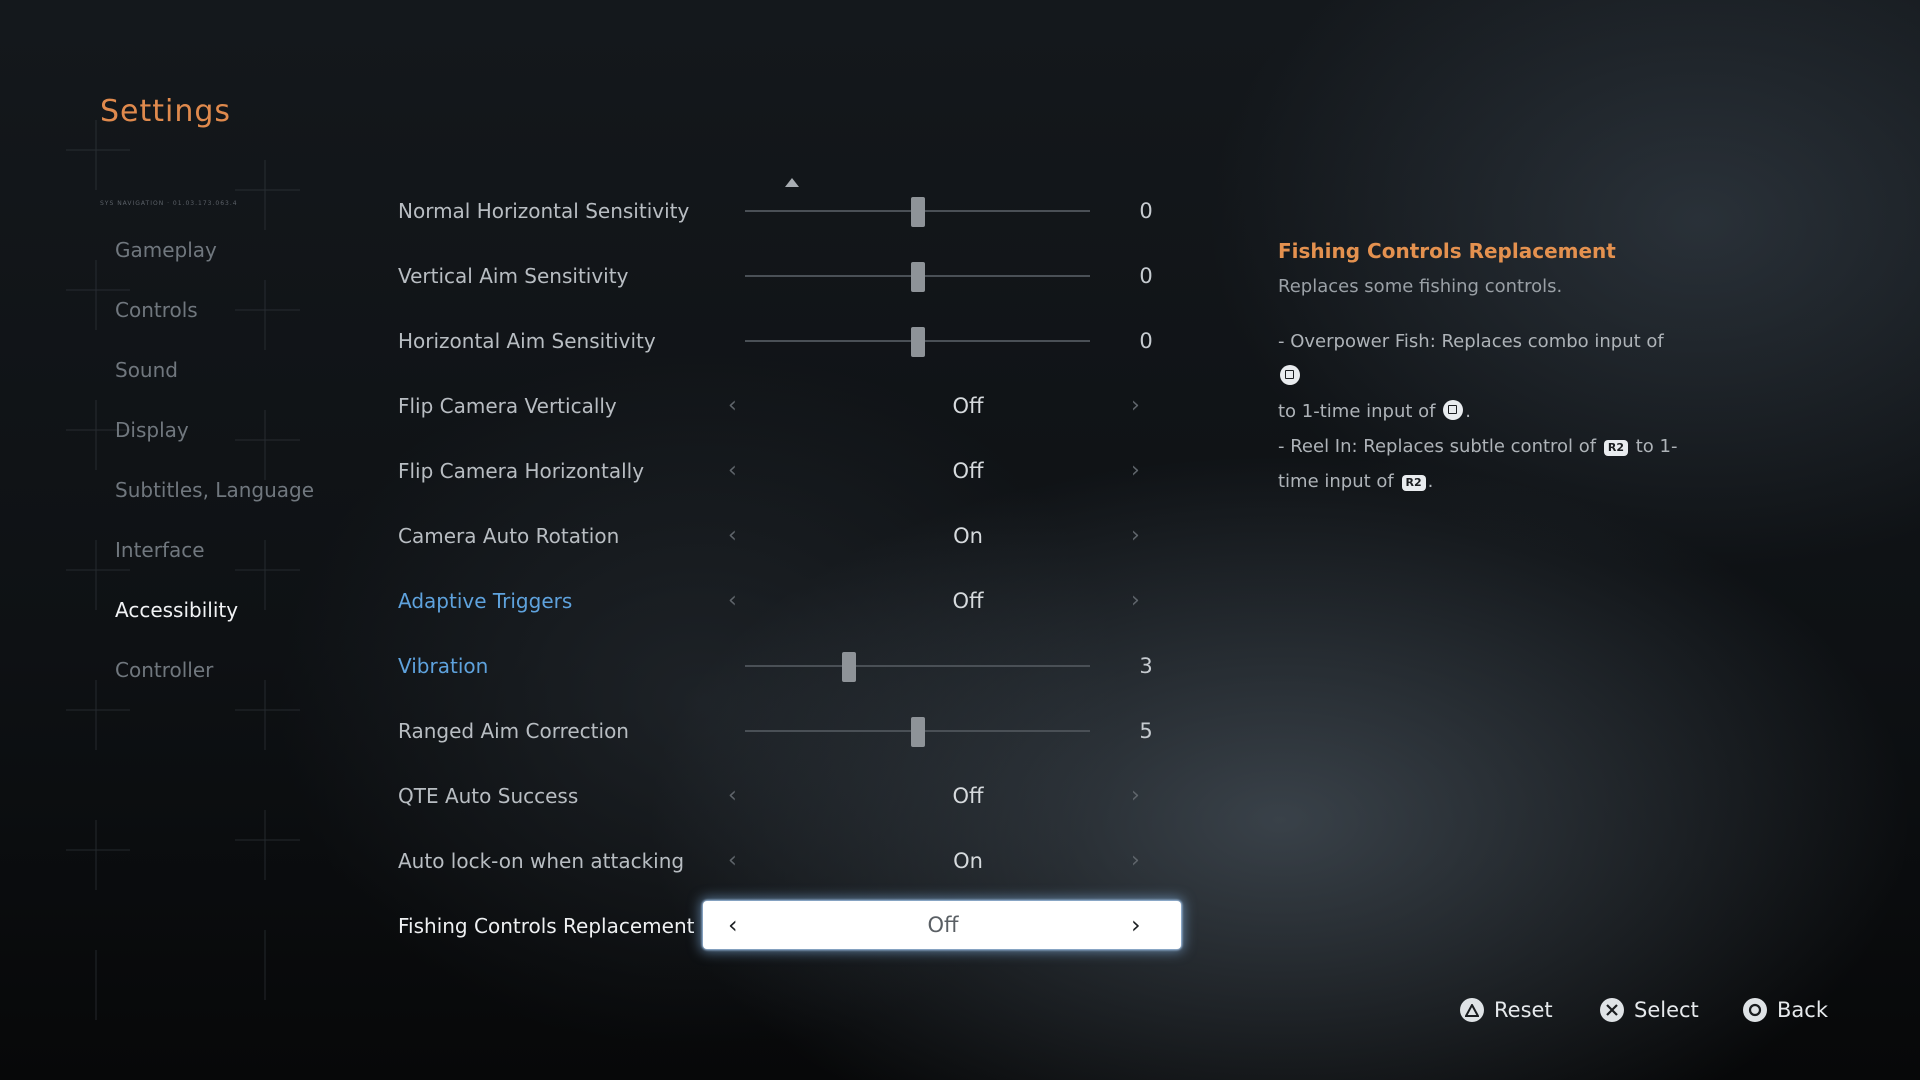 This screenshot has width=1920, height=1080. What do you see at coordinates (1523, 1010) in the screenshot?
I see `reset-label: Reset` at bounding box center [1523, 1010].